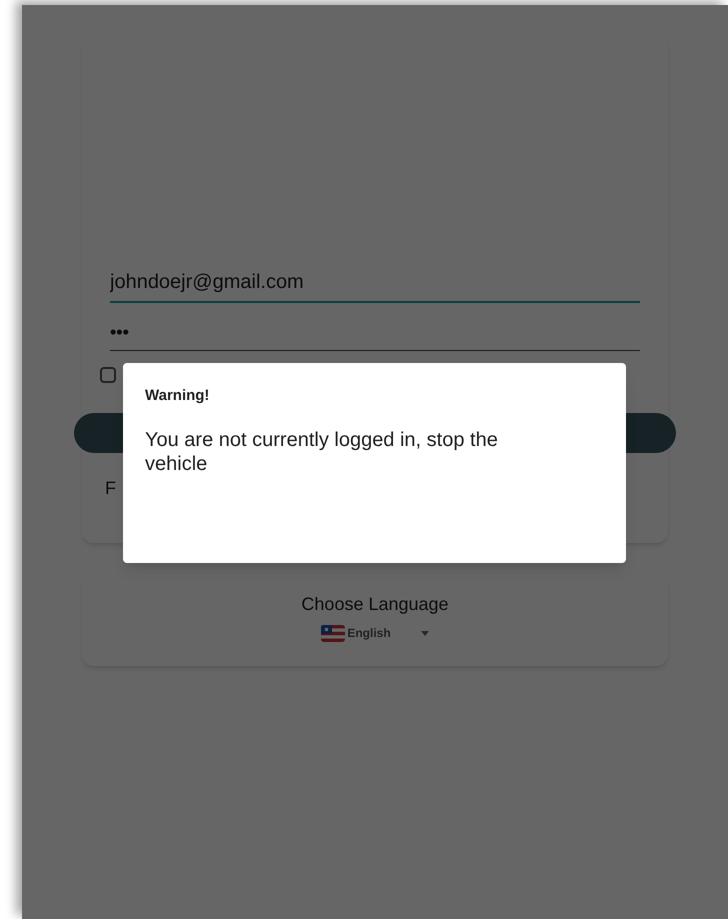 The width and height of the screenshot is (728, 919). I want to click on dialog-message: You are not currently logged in, stop the vehicle, so click(322, 452).